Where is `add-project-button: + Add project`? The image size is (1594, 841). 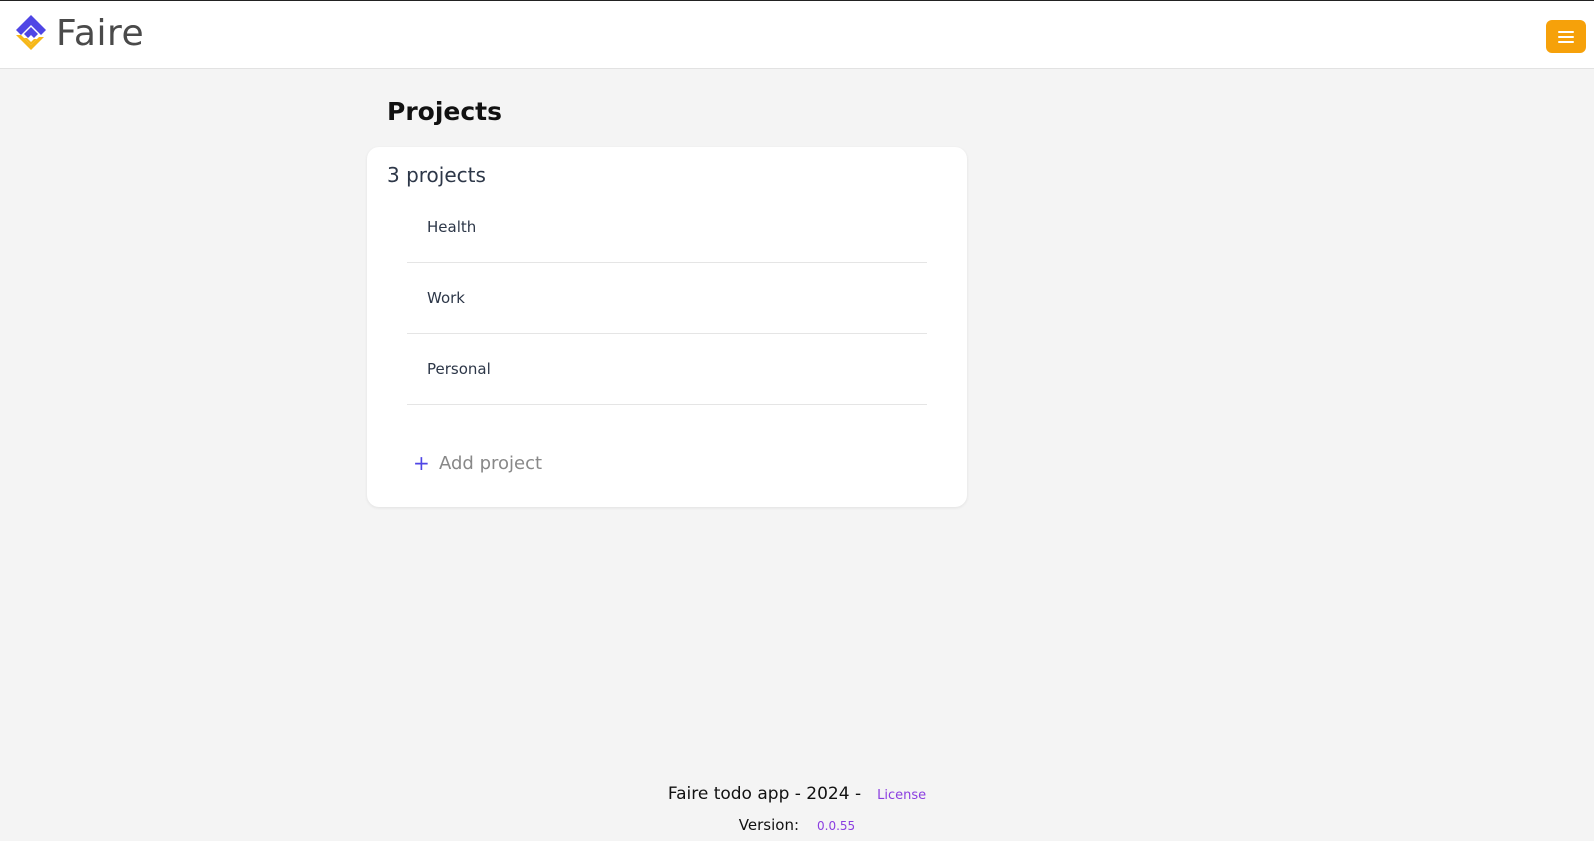
add-project-button: + Add project is located at coordinates (477, 463).